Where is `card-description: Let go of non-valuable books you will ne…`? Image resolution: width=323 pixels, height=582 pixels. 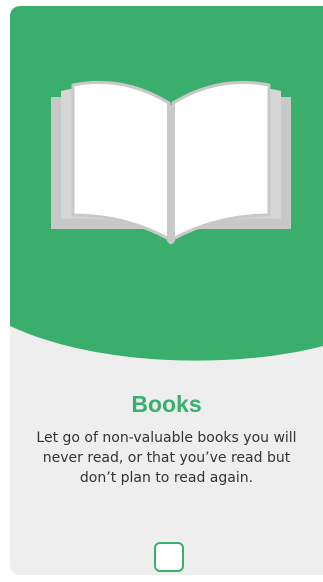 card-description: Let go of non-valuable books you will ne… is located at coordinates (166, 458).